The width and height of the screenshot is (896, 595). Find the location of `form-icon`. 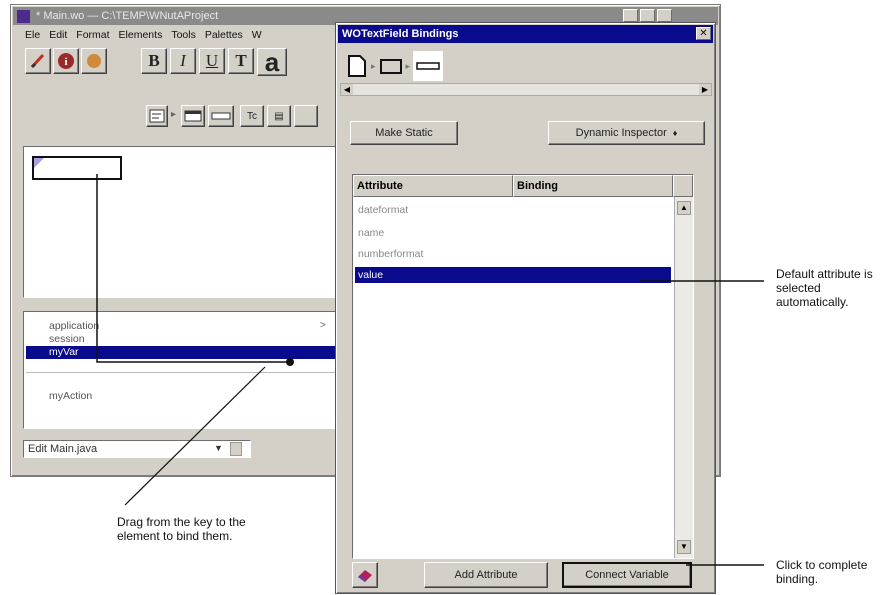

form-icon is located at coordinates (157, 116).